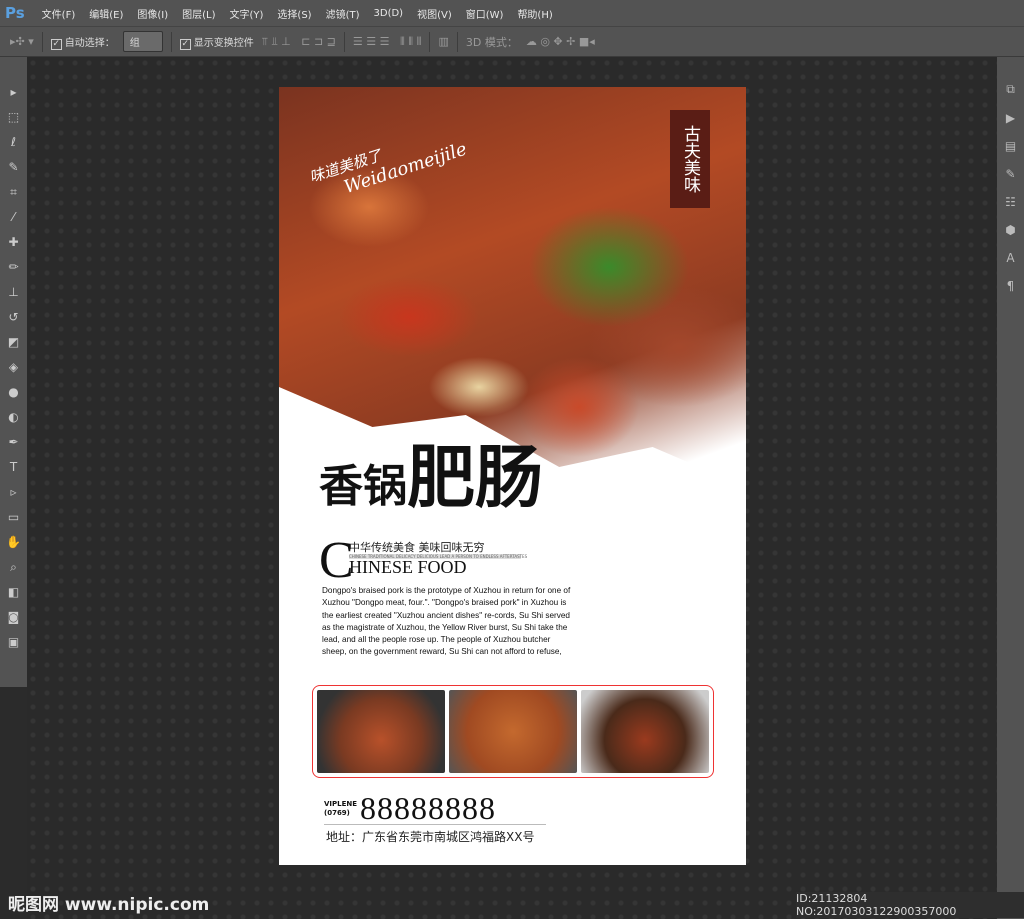 This screenshot has width=1024, height=919. I want to click on path-select-icon: ▹, so click(13, 494).